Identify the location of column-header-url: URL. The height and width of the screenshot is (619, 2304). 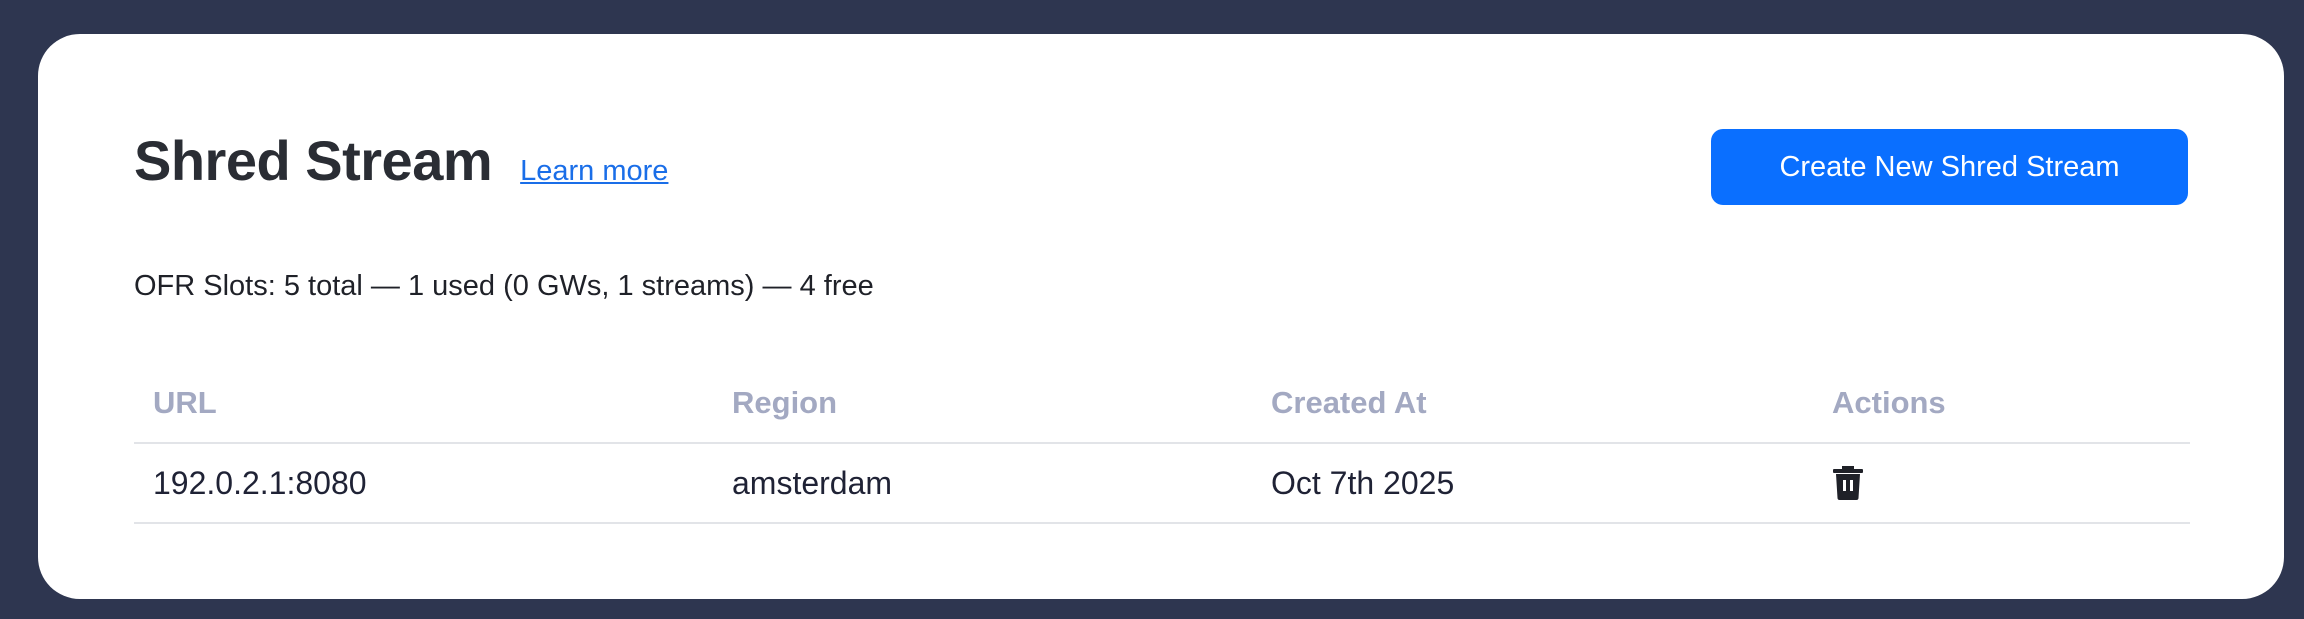
(185, 402).